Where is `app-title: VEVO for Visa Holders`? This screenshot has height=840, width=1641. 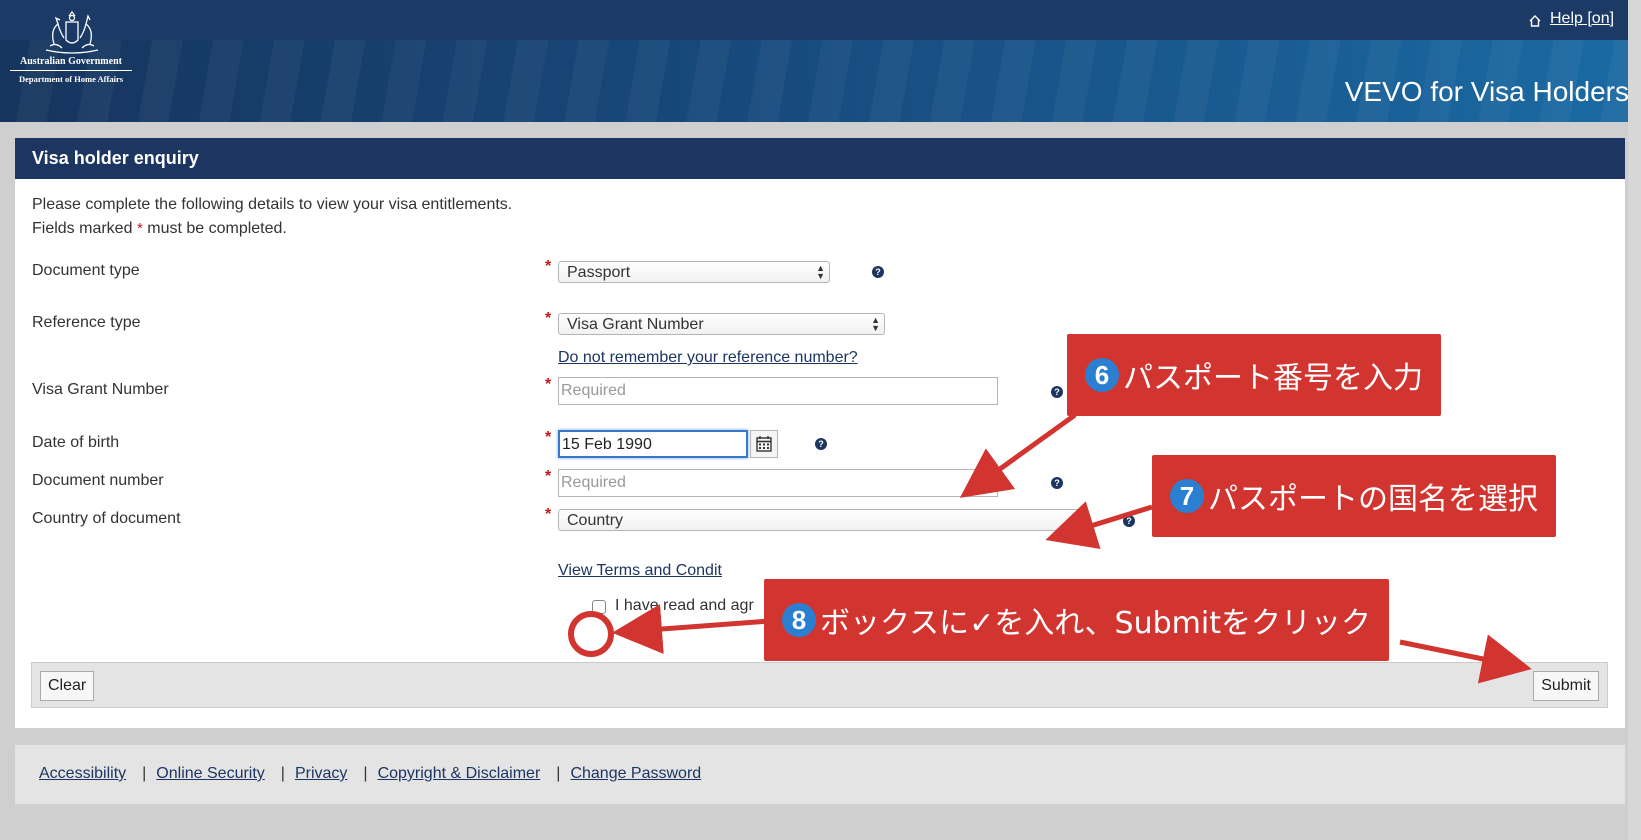
app-title: VEVO for Visa Holders is located at coordinates (1486, 91).